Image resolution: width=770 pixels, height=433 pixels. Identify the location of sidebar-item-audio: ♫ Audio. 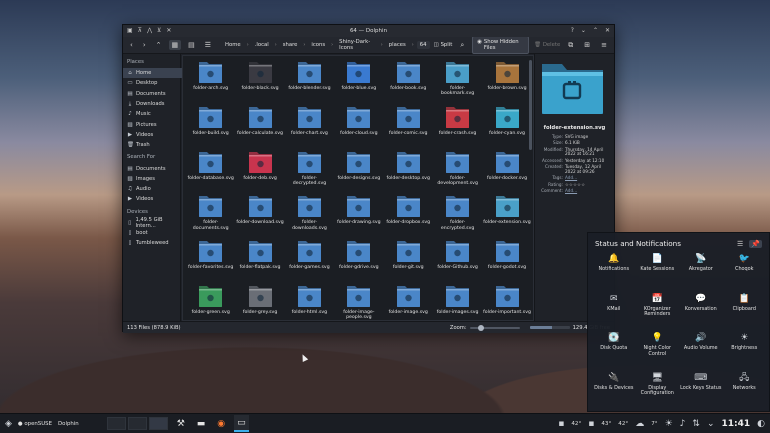
(153, 189).